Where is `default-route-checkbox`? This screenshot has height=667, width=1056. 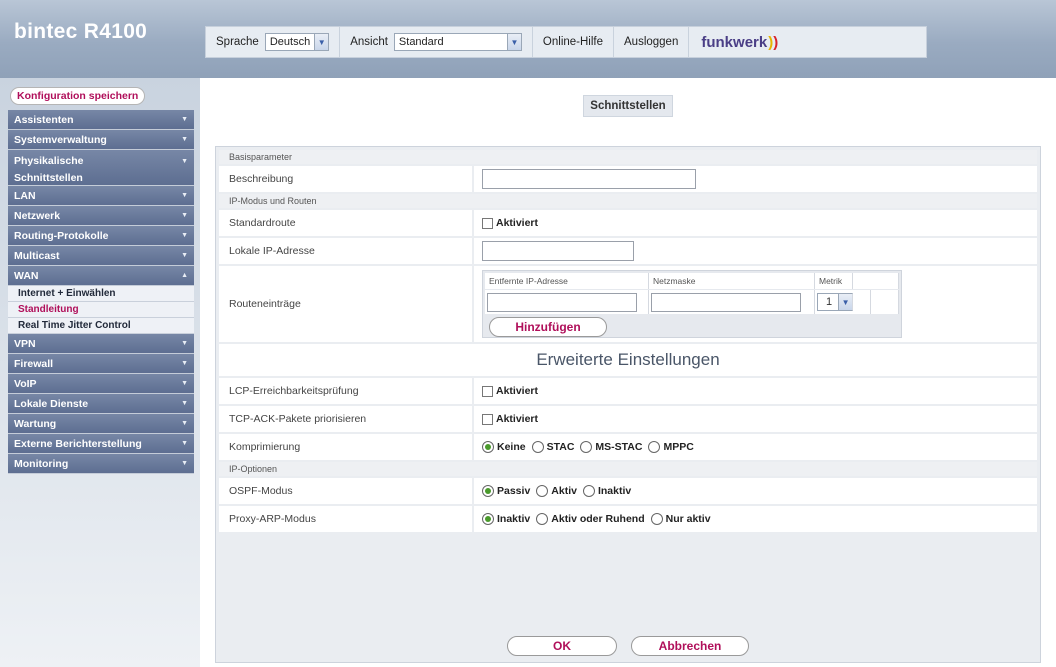
default-route-checkbox is located at coordinates (487, 223).